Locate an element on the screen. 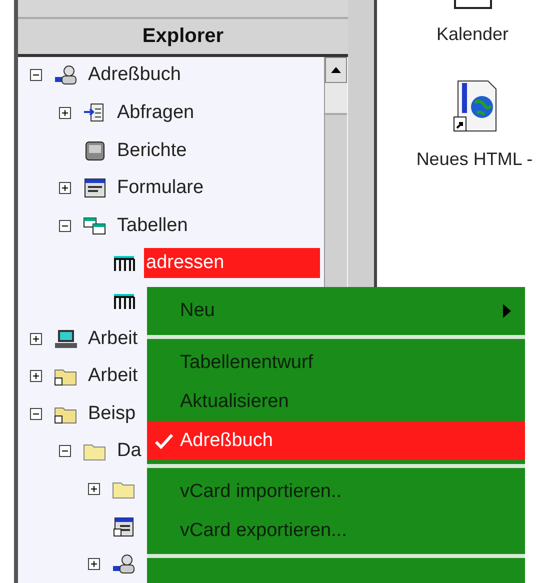 This screenshot has height=583, width=548. scroll-up-arrow-icon is located at coordinates (336, 69).